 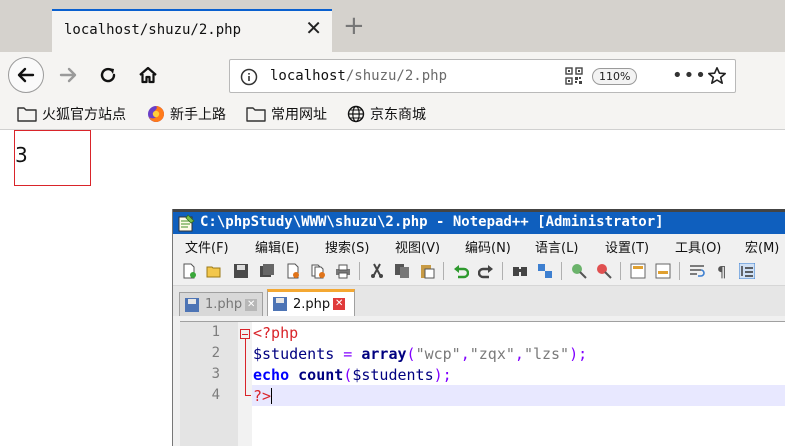 What do you see at coordinates (402, 271) in the screenshot?
I see `copy-icon` at bounding box center [402, 271].